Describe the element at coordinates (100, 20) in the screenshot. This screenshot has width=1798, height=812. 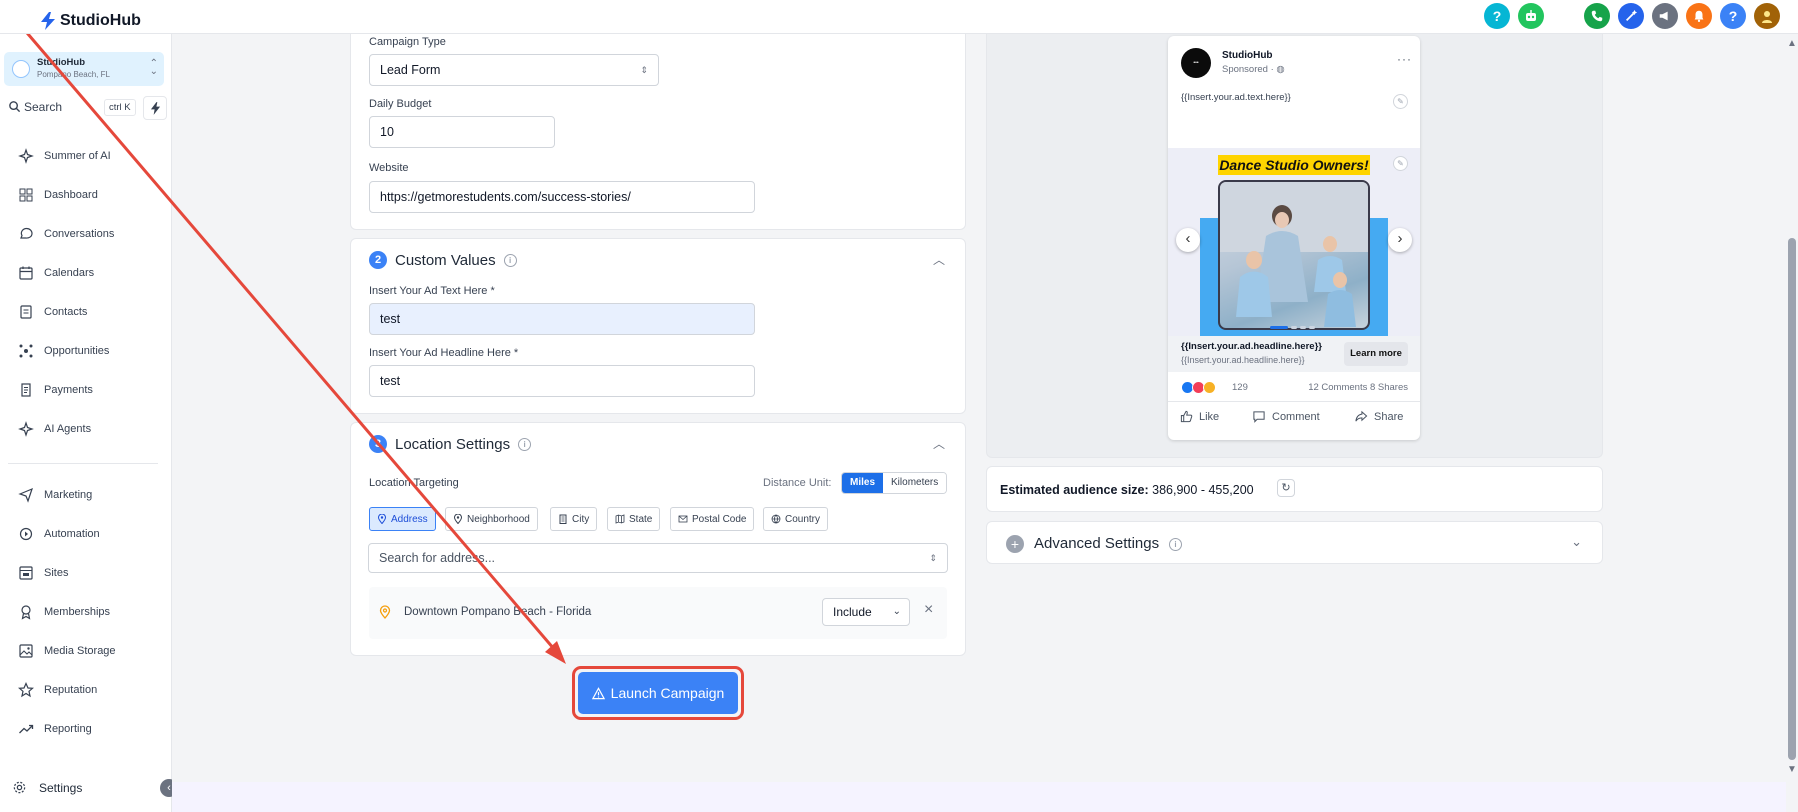
I see `app-name: StudioHub` at that location.